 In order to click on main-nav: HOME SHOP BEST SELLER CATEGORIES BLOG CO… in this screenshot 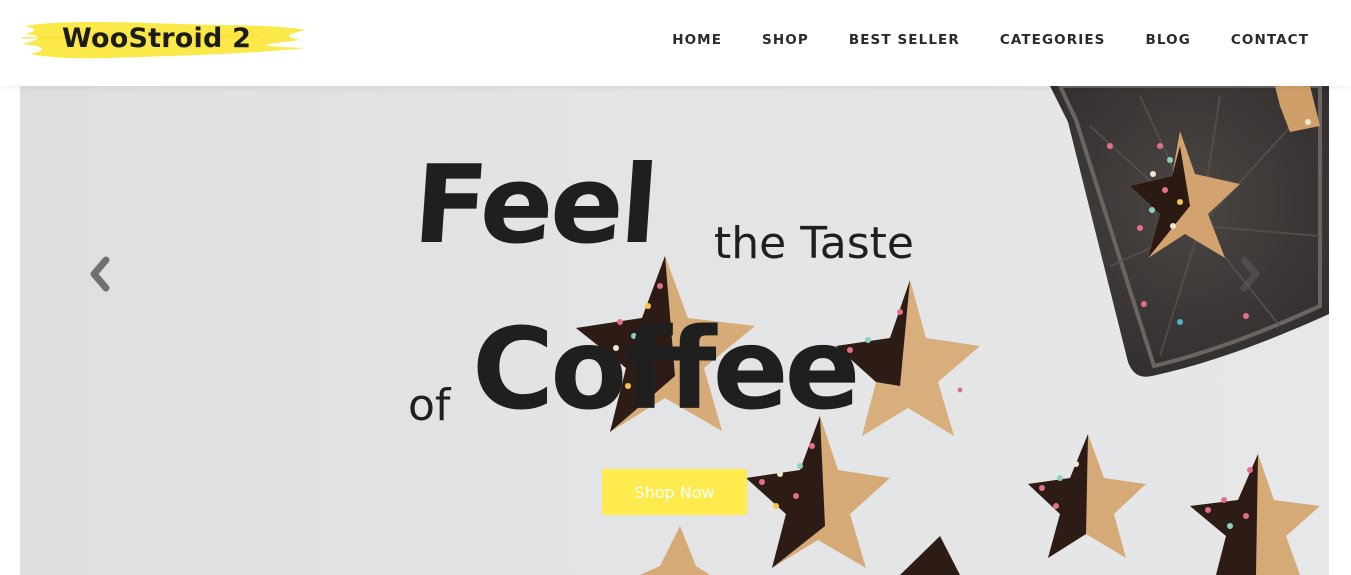, I will do `click(990, 40)`.